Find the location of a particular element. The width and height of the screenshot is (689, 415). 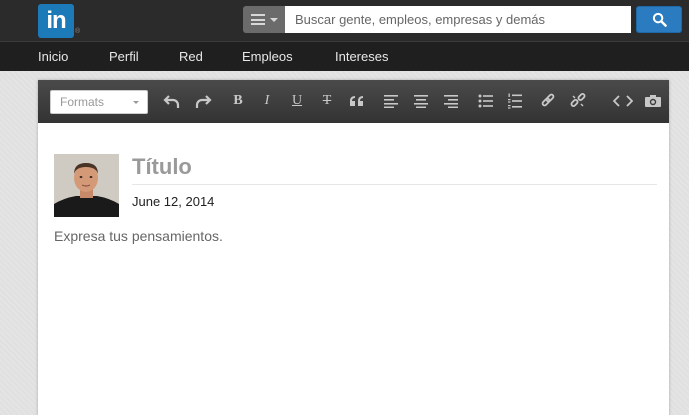

align-left-button is located at coordinates (391, 101).